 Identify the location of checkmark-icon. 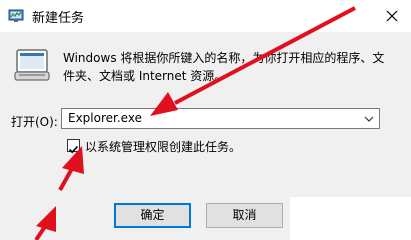
(73, 149).